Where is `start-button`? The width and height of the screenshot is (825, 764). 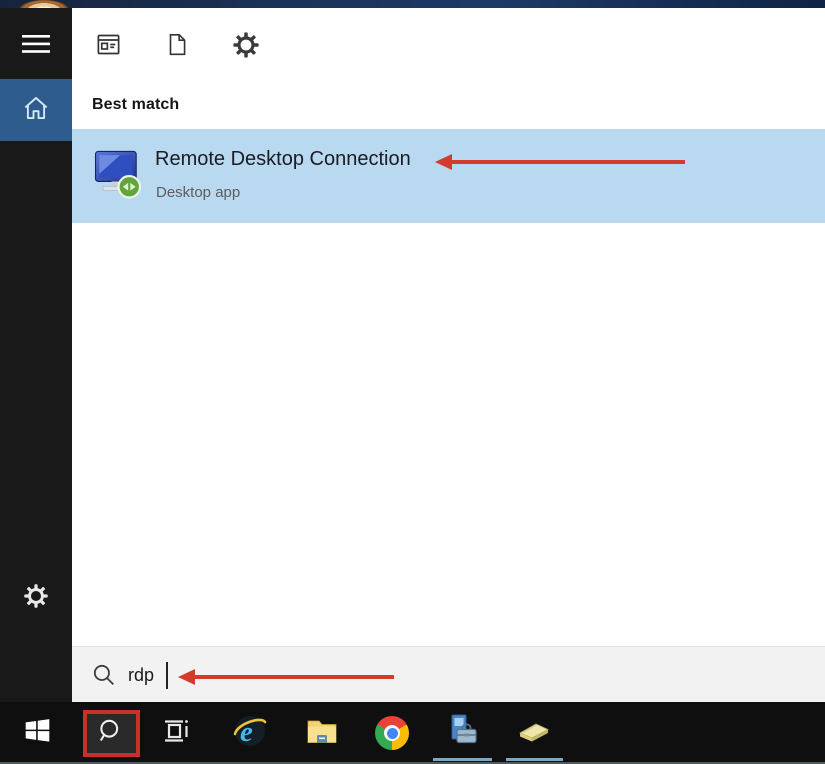
start-button is located at coordinates (37, 733).